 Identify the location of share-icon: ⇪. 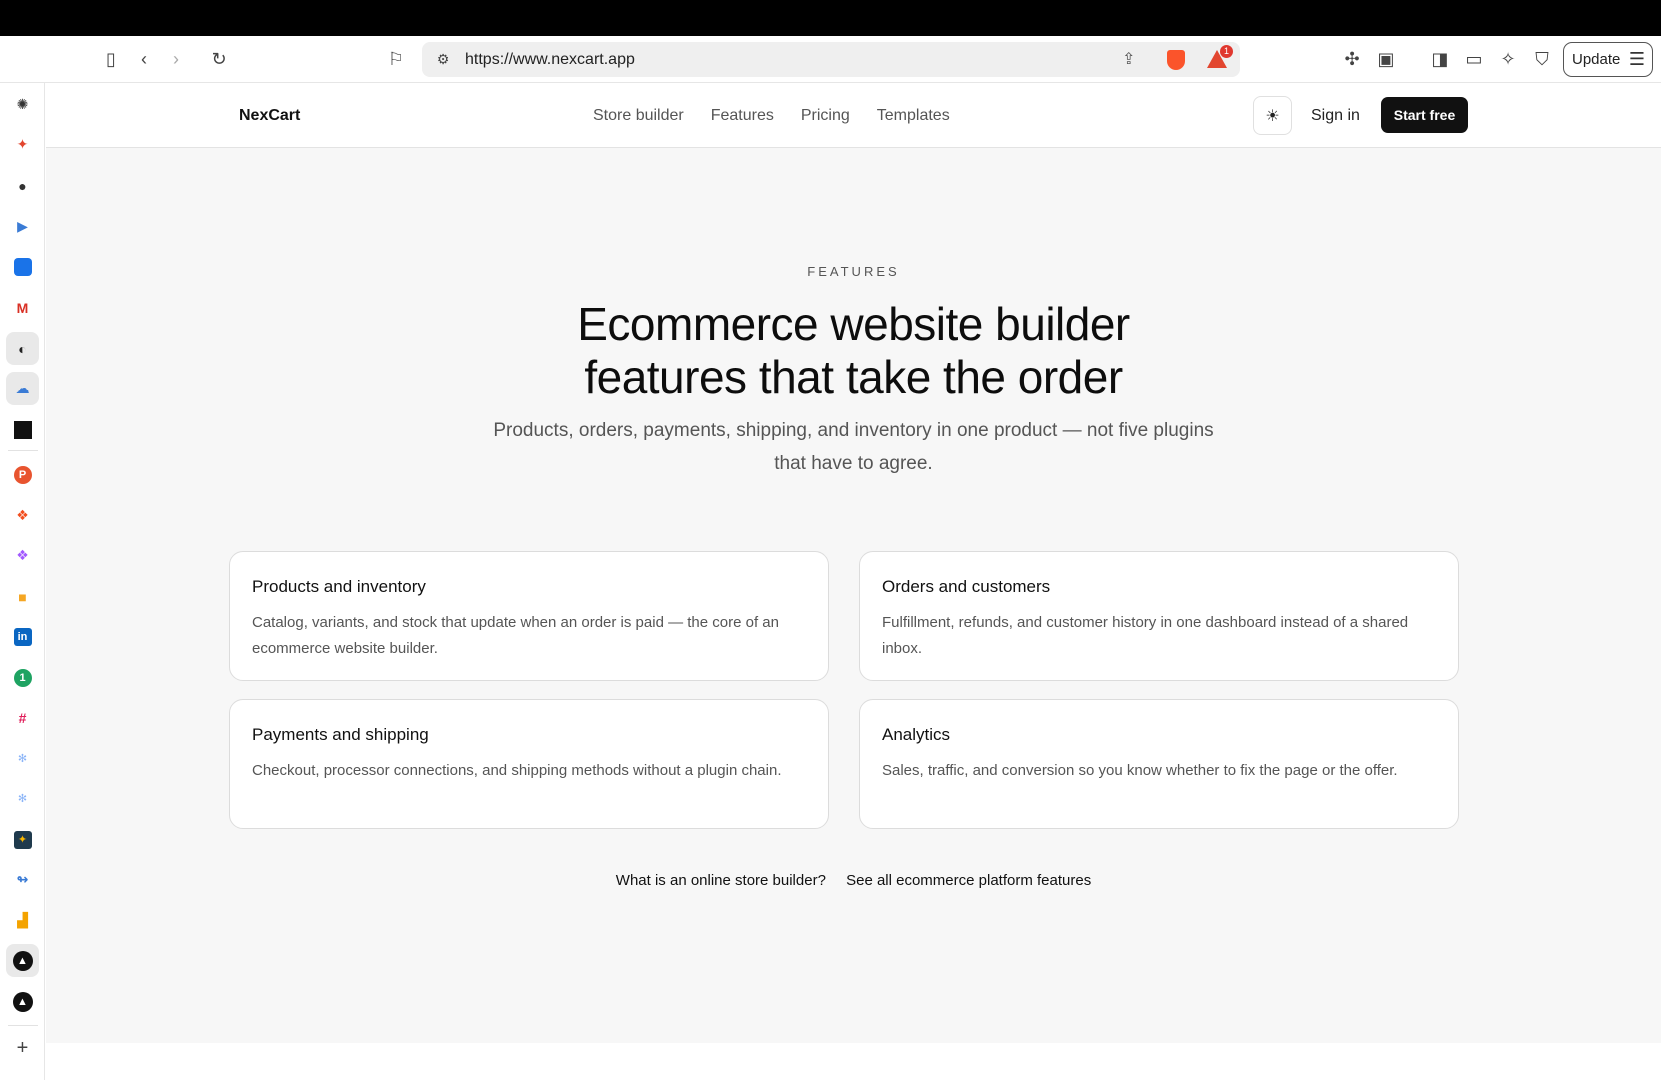
(1128, 59).